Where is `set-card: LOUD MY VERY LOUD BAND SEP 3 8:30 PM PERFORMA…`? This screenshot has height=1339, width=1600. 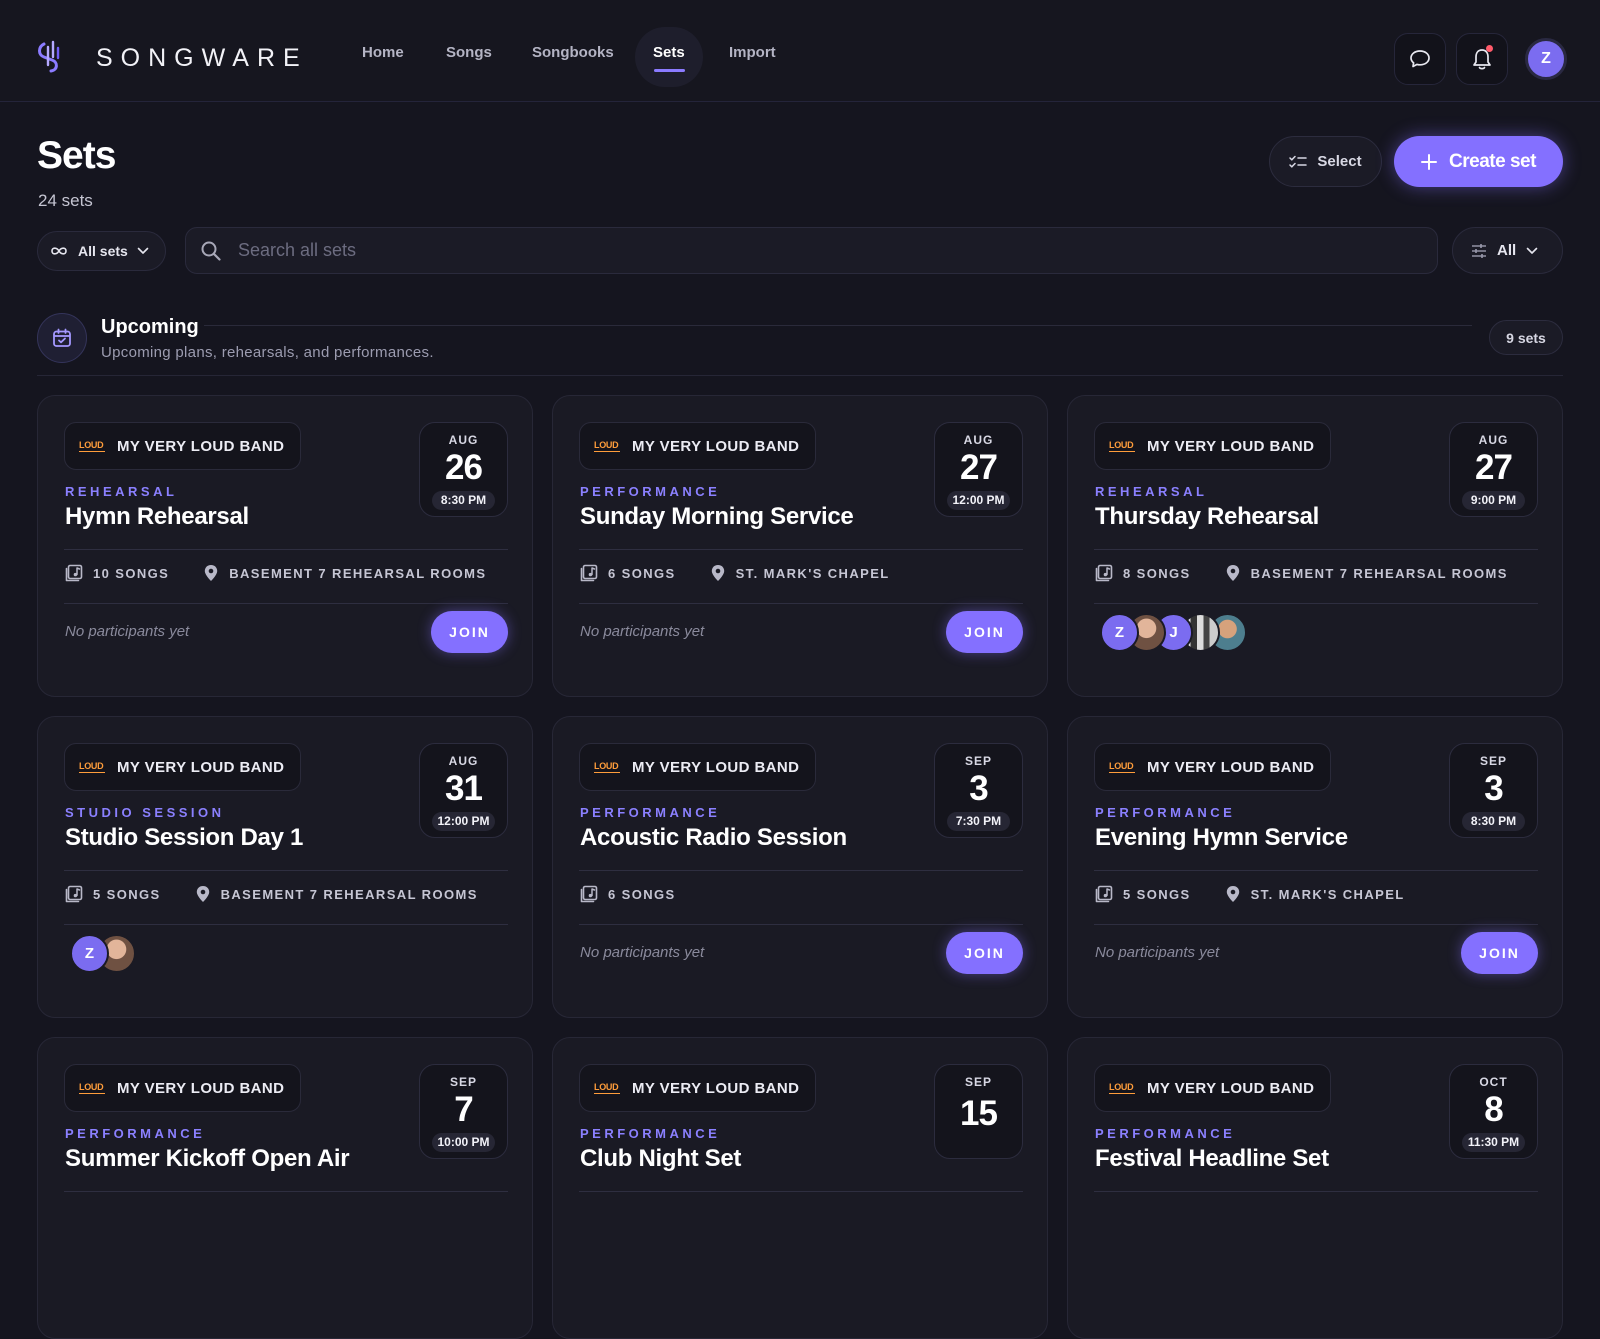
set-card: LOUD MY VERY LOUD BAND SEP 3 8:30 PM PERFORMA… is located at coordinates (1315, 867).